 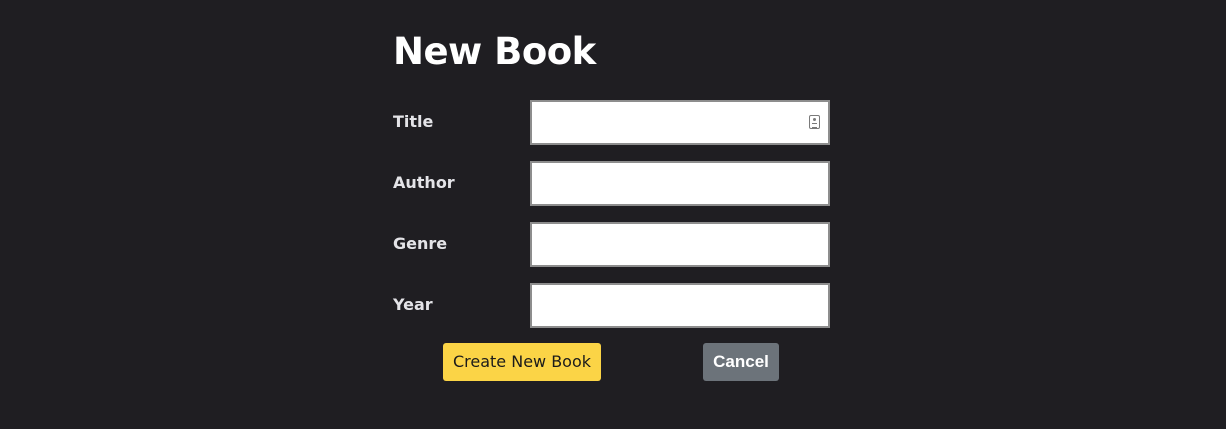 What do you see at coordinates (420, 243) in the screenshot?
I see `genre-label: Genre` at bounding box center [420, 243].